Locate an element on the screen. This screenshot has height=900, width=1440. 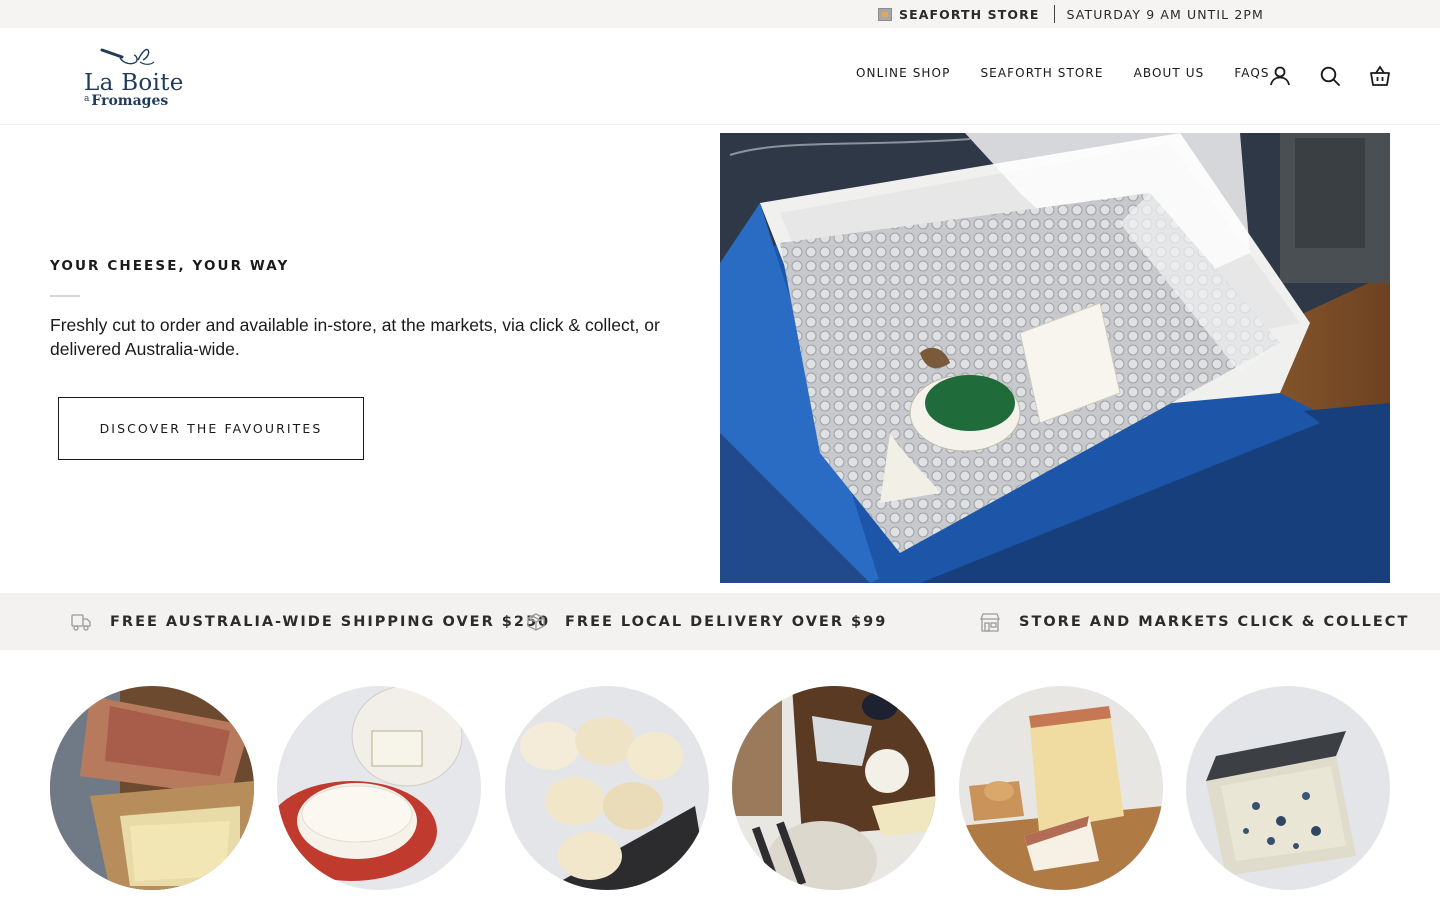
hero-eyebrow: YOUR CHEESE, YOUR WAY is located at coordinates (170, 266).